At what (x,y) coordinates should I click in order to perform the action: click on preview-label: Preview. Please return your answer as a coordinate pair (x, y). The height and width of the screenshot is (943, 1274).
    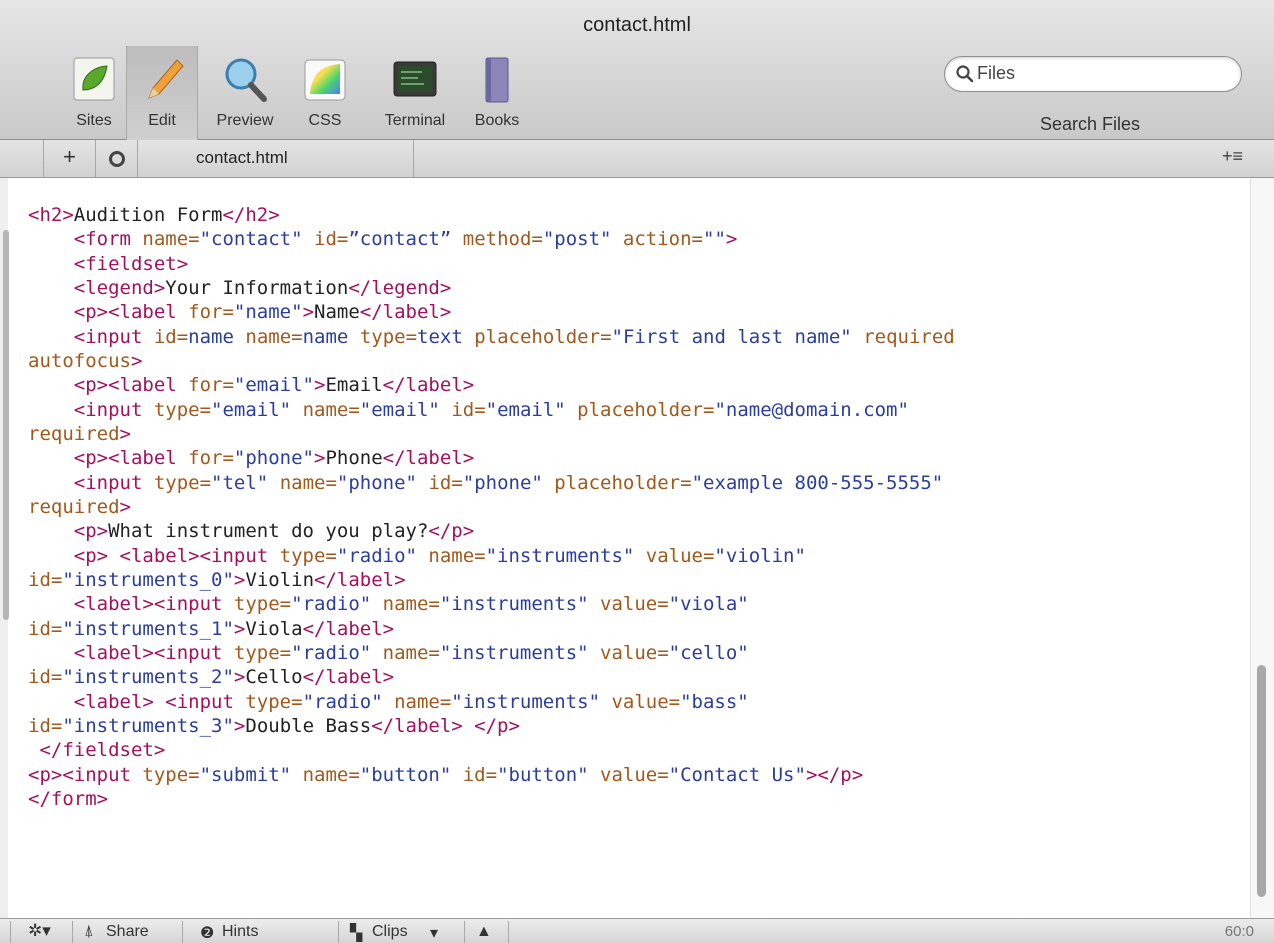
    Looking at the image, I should click on (245, 120).